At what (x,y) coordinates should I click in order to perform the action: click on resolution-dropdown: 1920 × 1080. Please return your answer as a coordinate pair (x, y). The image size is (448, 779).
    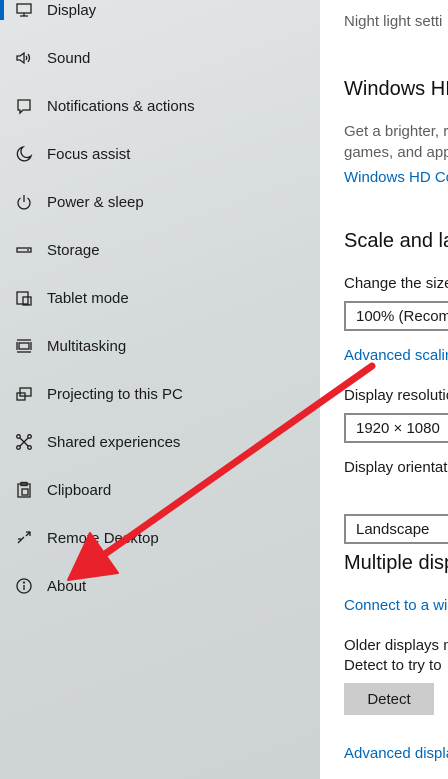
    Looking at the image, I should click on (396, 428).